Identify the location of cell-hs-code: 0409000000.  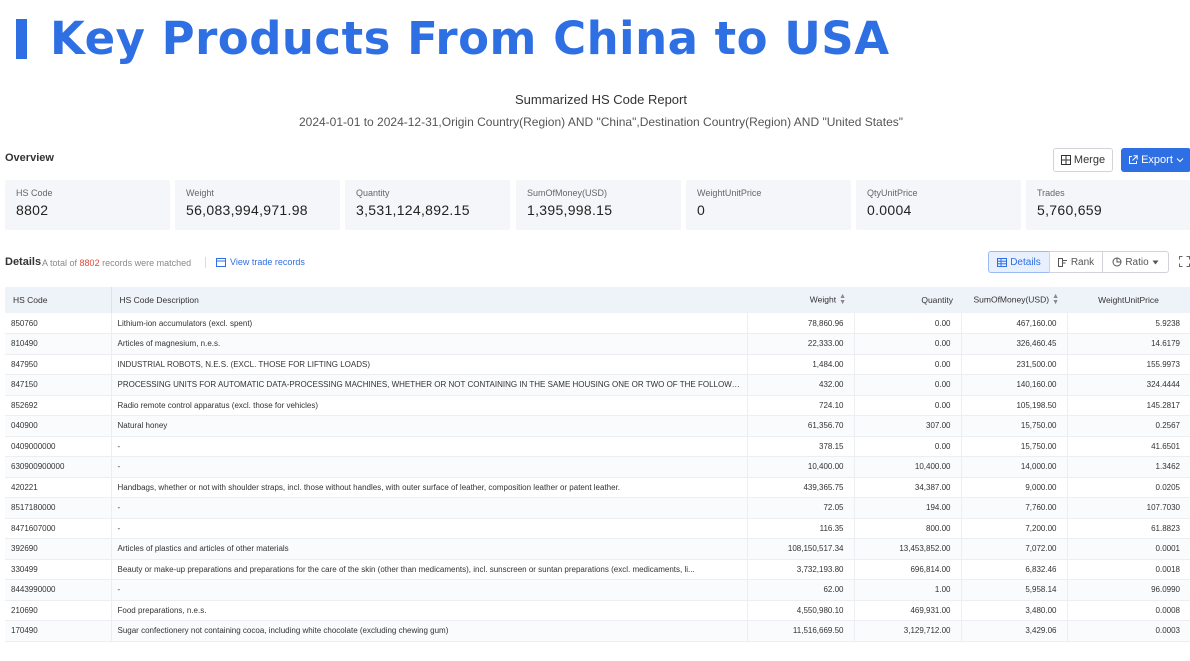
(58, 446).